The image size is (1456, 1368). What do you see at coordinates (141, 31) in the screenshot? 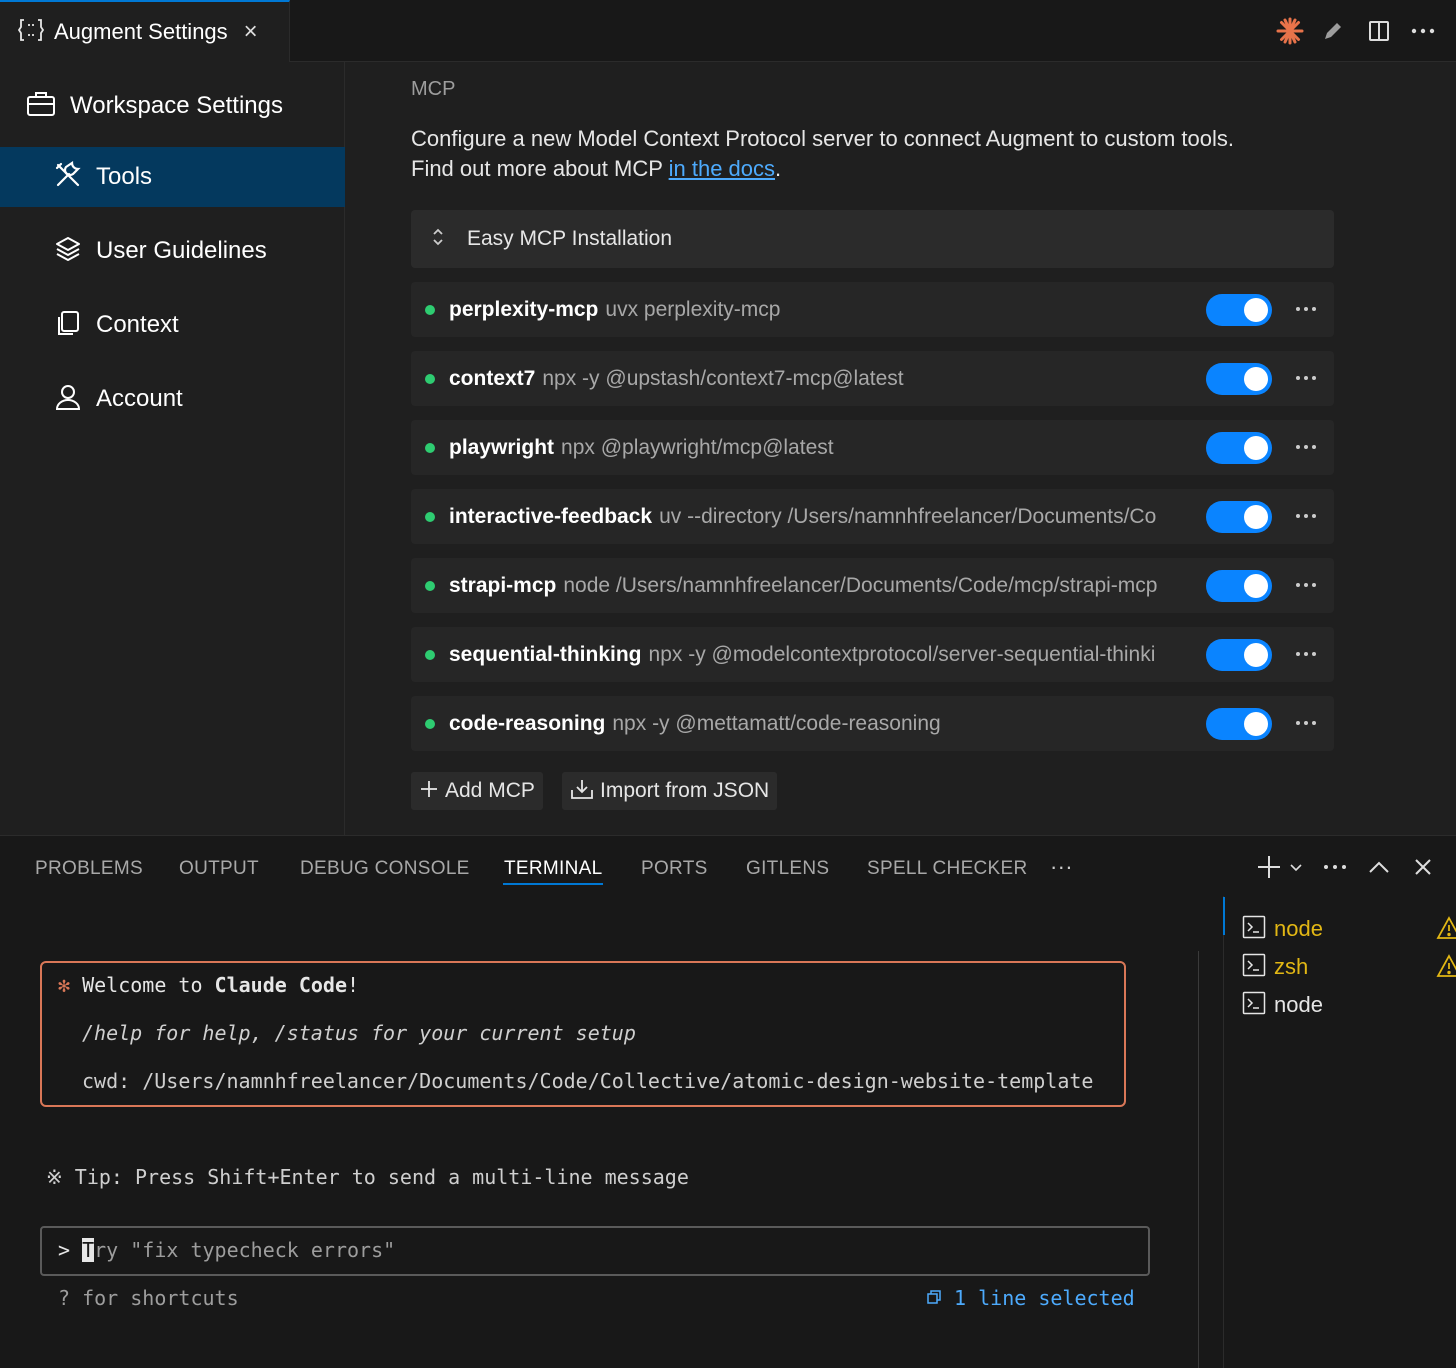
I see `tab-title: Augment Settings` at bounding box center [141, 31].